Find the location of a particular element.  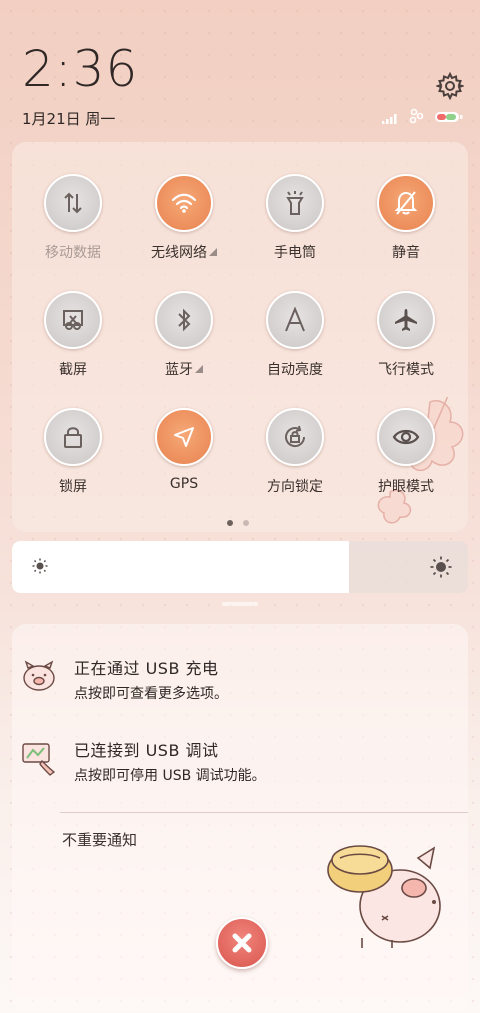

bluetooth-button is located at coordinates (184, 320).